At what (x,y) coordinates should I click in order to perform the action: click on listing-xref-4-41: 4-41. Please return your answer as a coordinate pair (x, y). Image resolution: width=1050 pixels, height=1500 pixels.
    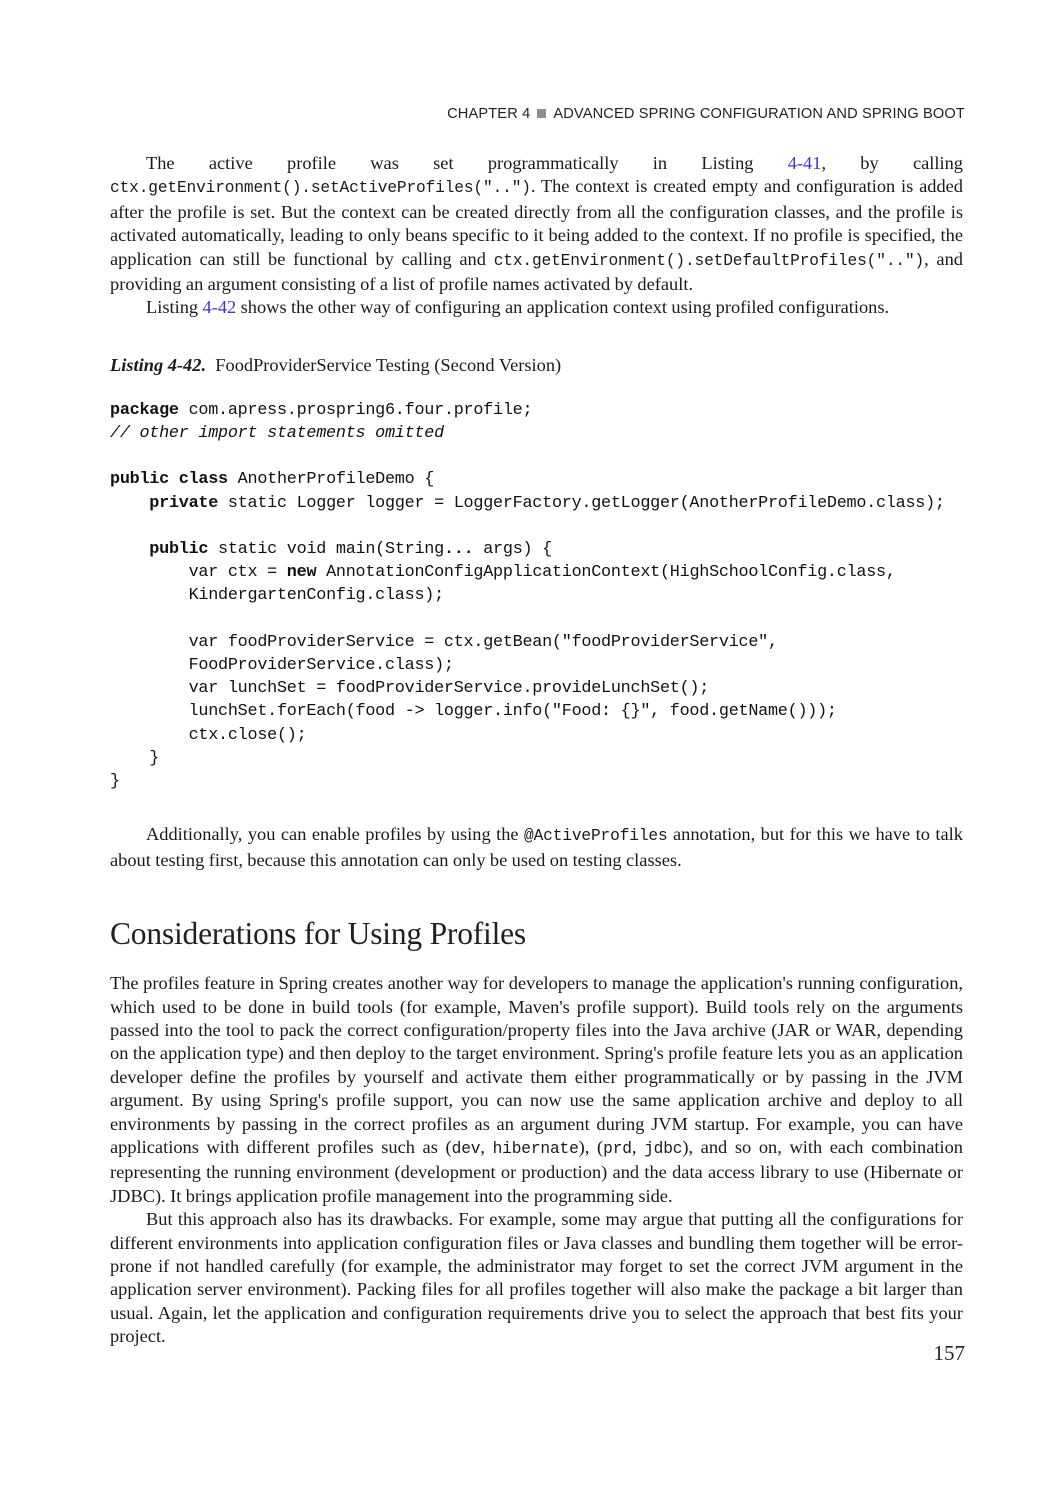
    Looking at the image, I should click on (805, 163).